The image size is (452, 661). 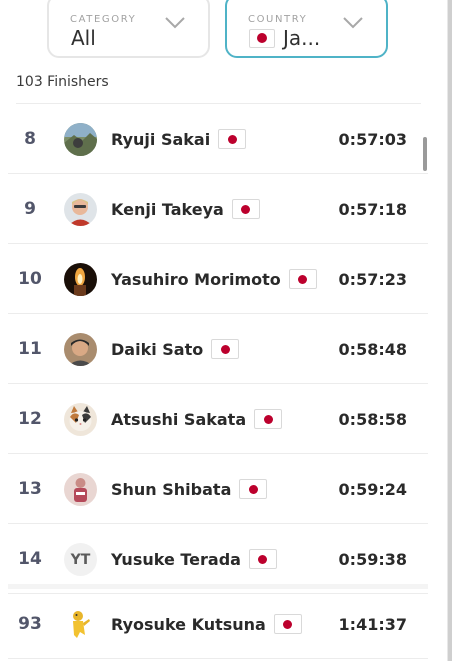 I want to click on candle-photo-icon, so click(x=80, y=279).